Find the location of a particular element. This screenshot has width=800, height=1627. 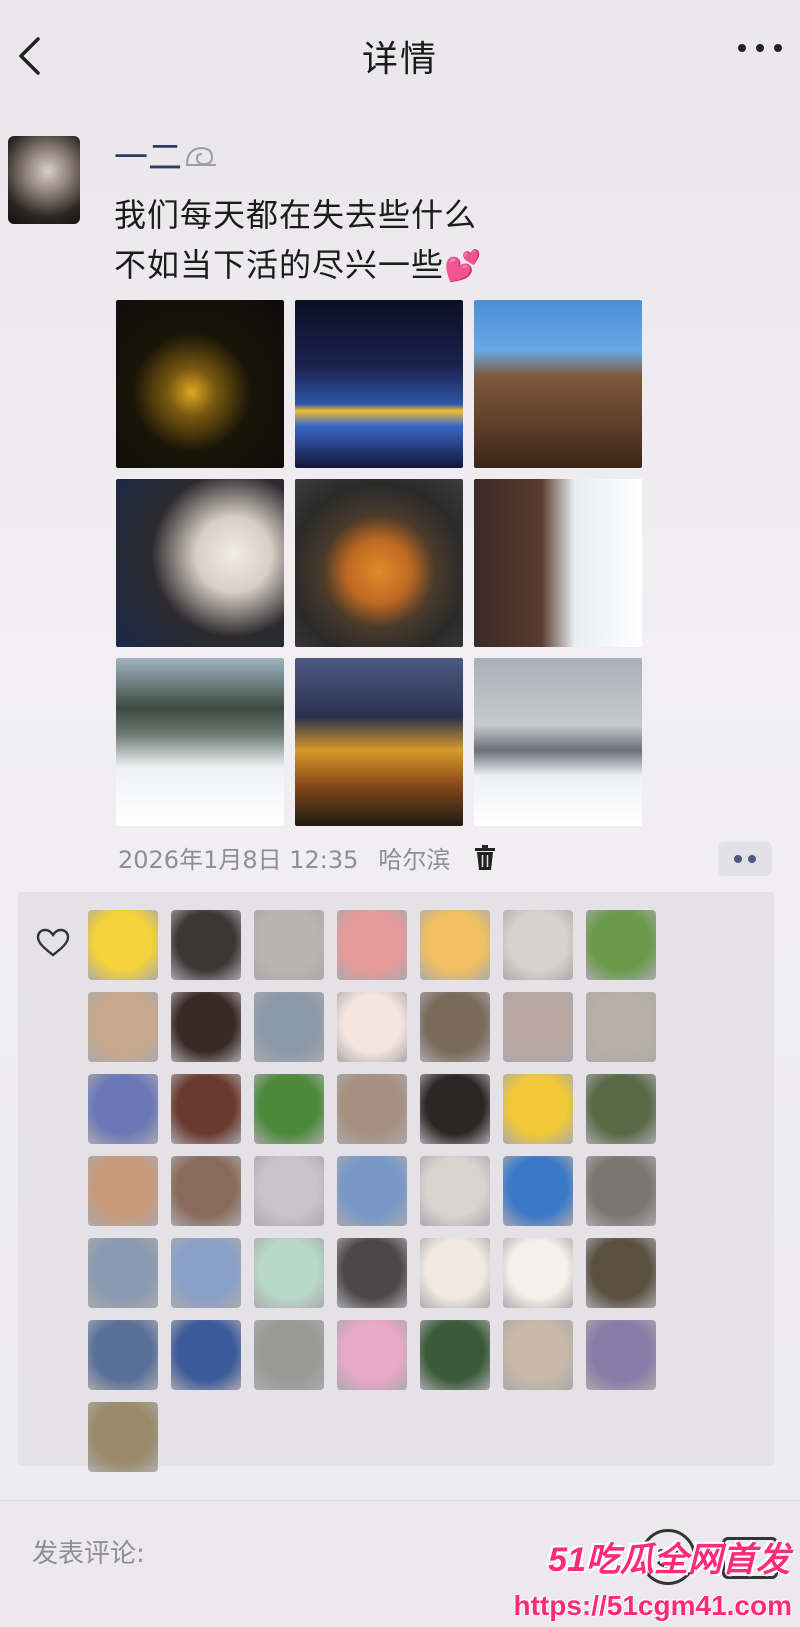

post-meta: 2026年1月8日 12:35 哈尔滨 is located at coordinates (307, 857).